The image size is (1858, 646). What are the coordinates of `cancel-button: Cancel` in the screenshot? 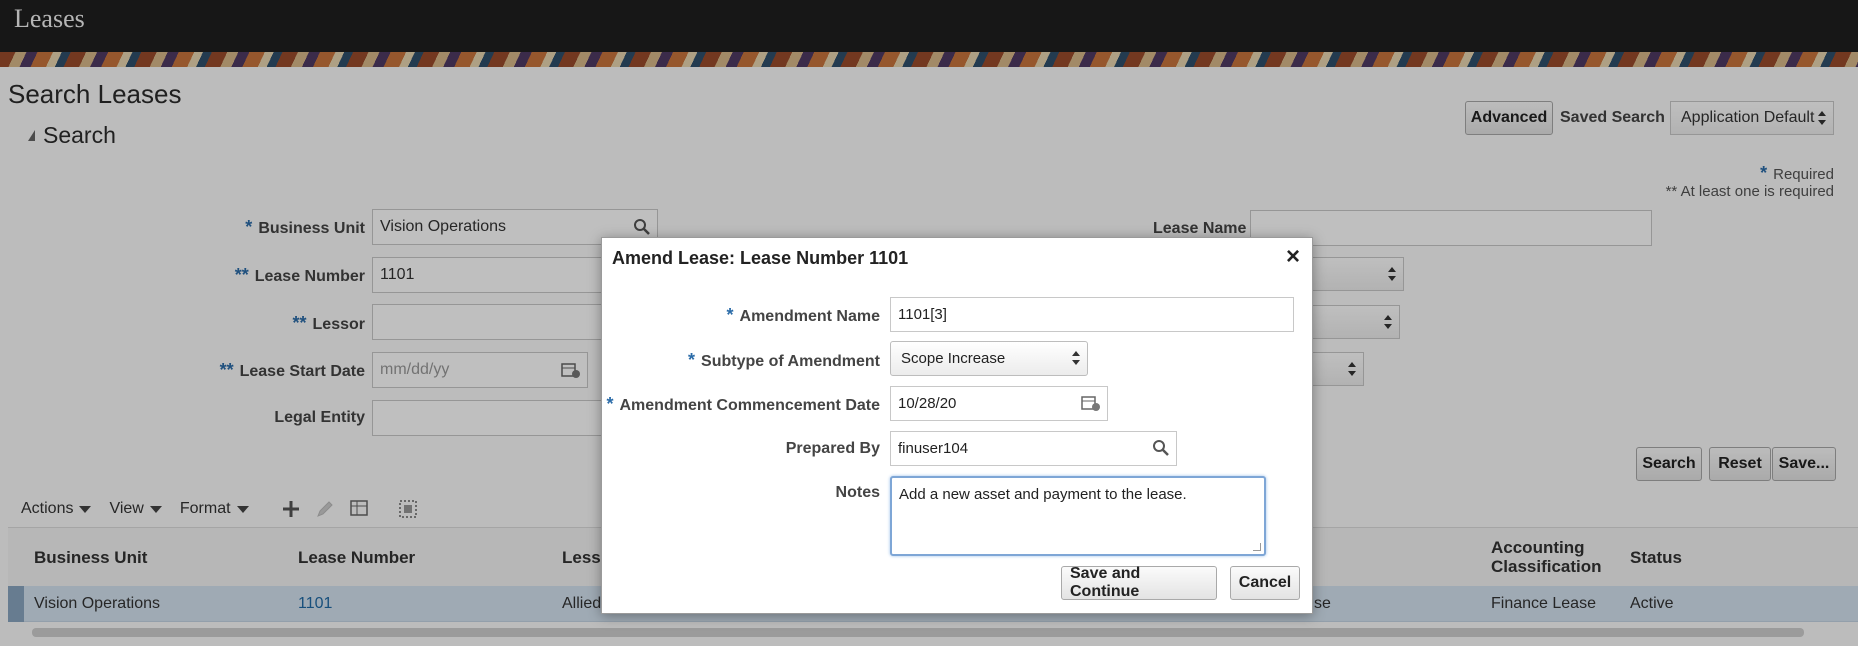 It's located at (1265, 583).